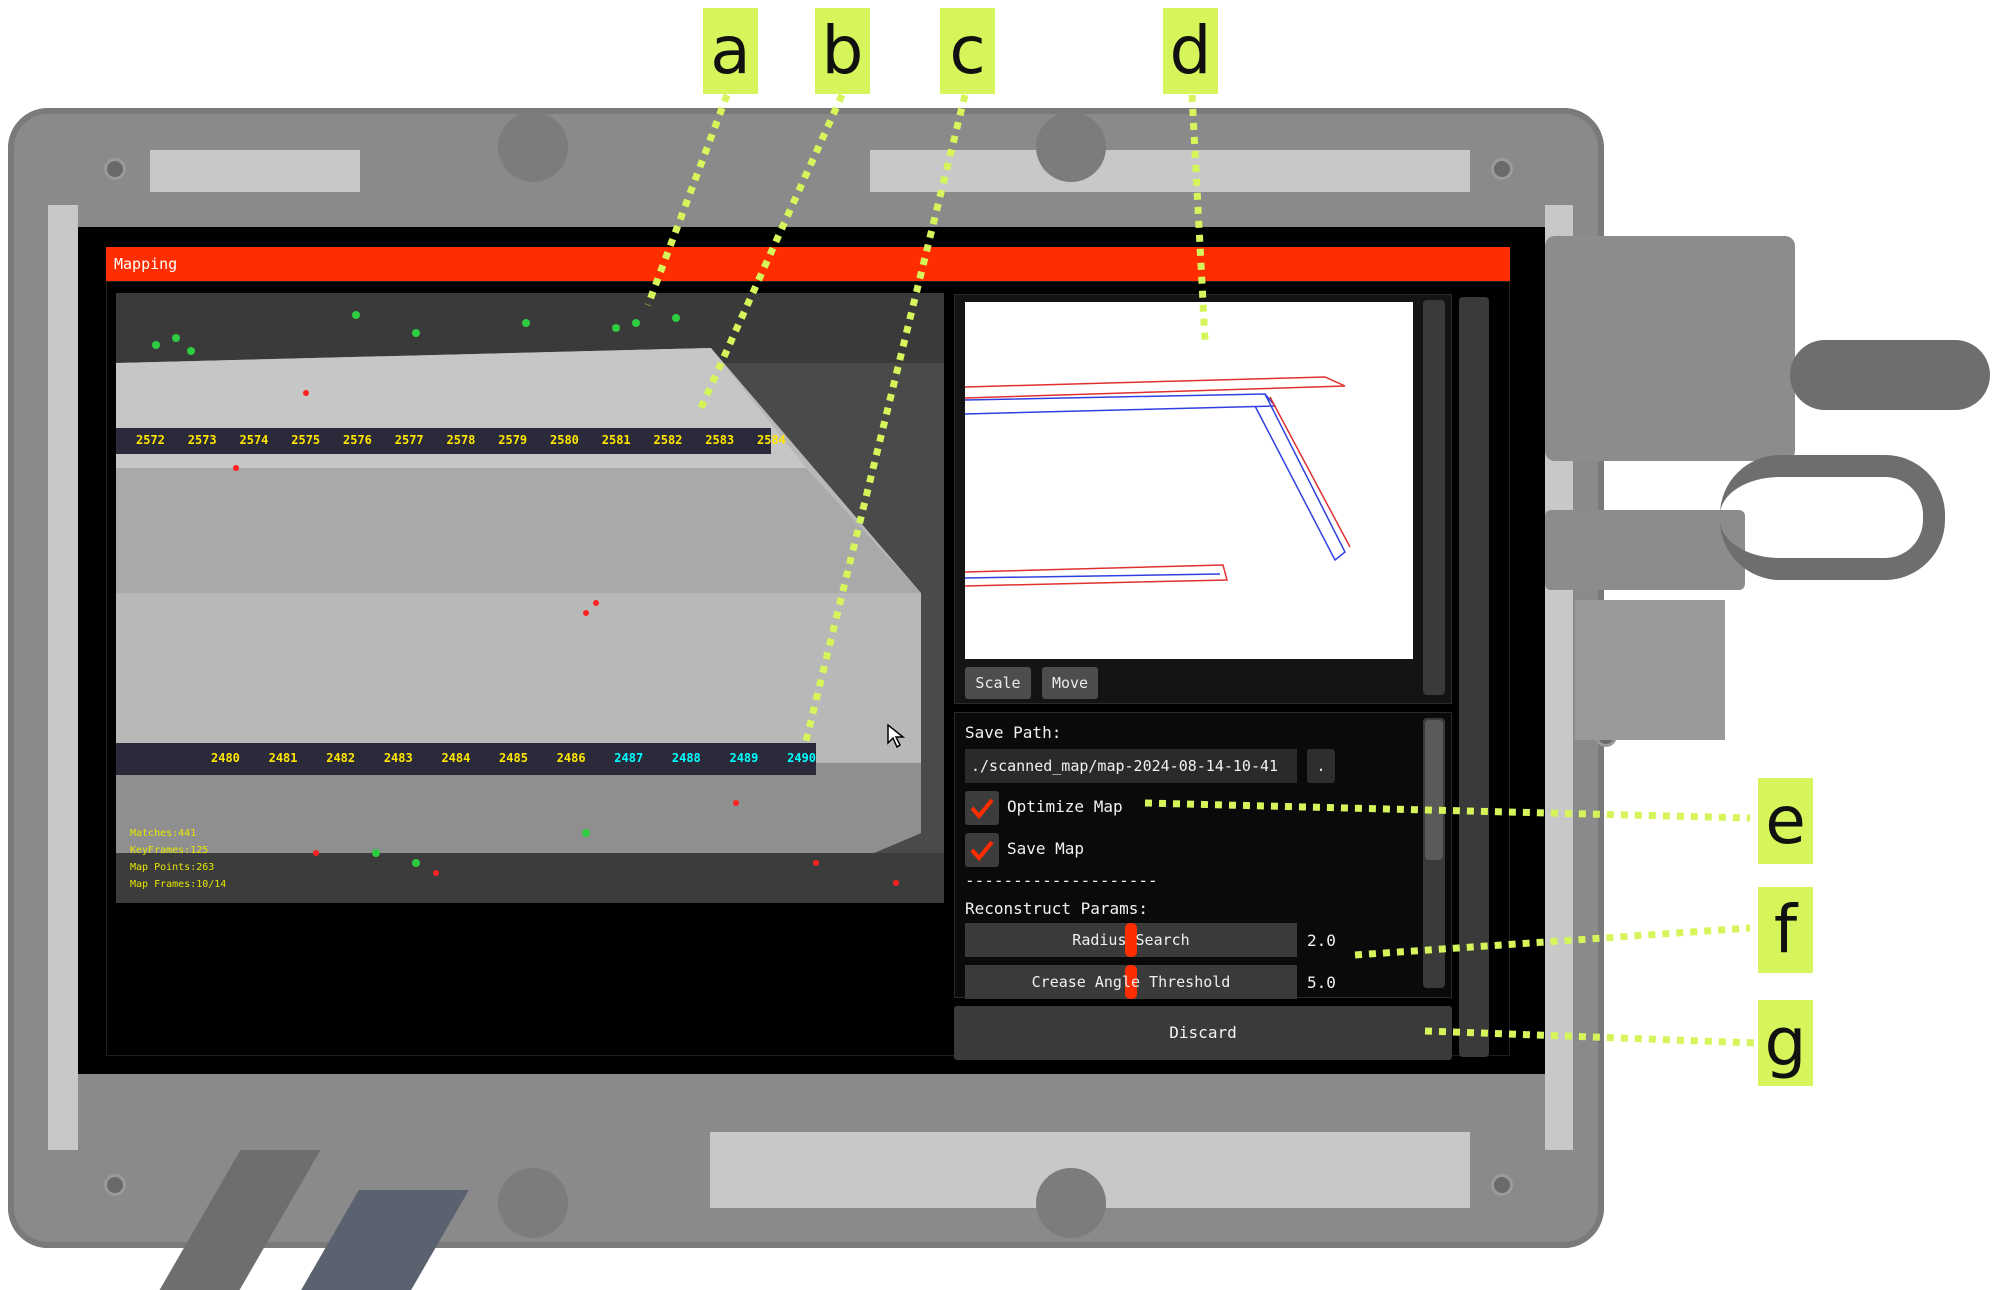  Describe the element at coordinates (1785, 930) in the screenshot. I see `callout-label: f` at that location.